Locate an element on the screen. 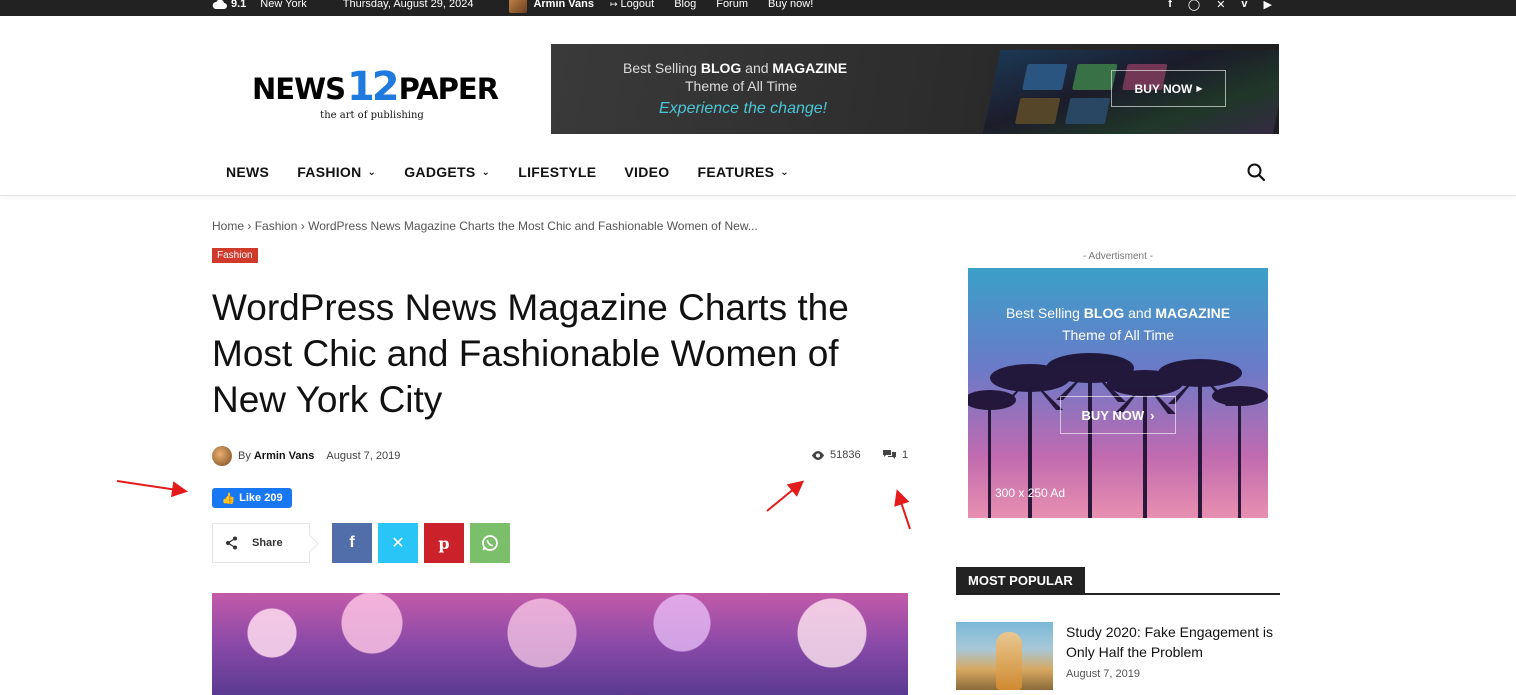 The width and height of the screenshot is (1516, 695). share-toggle: Share is located at coordinates (261, 543).